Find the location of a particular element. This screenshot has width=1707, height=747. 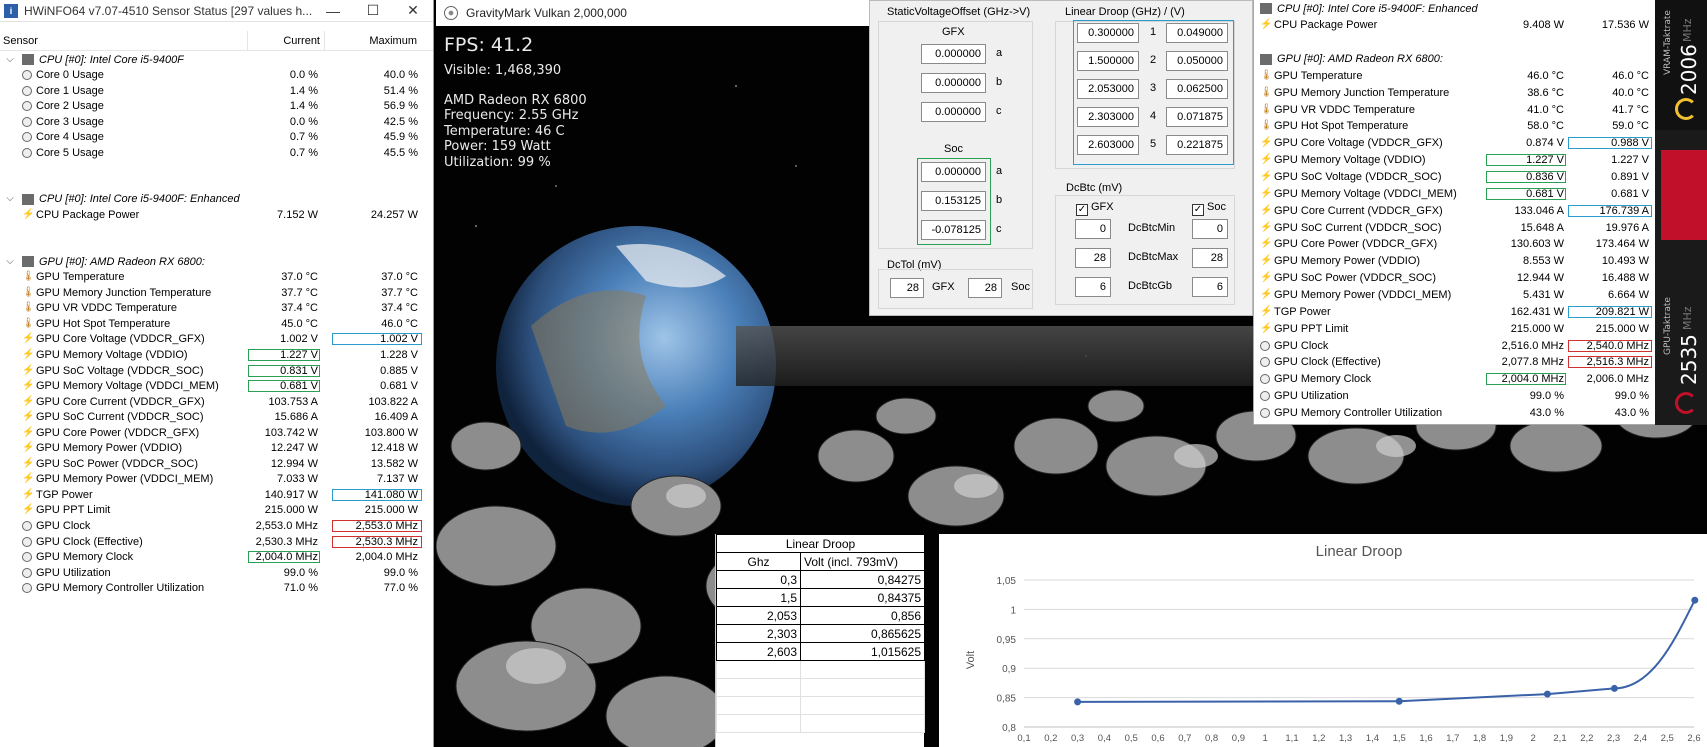

droop-ghz-field: 1.500000 is located at coordinates (1108, 61).